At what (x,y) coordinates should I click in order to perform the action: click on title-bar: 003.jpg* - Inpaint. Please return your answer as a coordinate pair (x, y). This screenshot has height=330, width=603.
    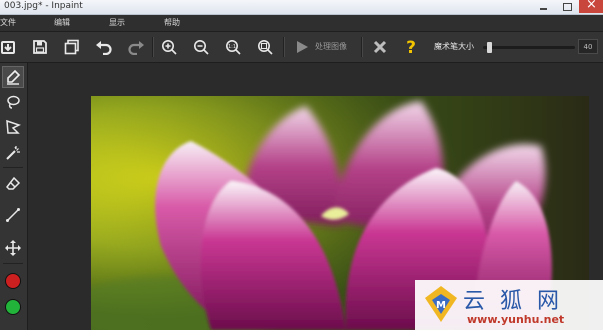
    Looking at the image, I should click on (301, 7).